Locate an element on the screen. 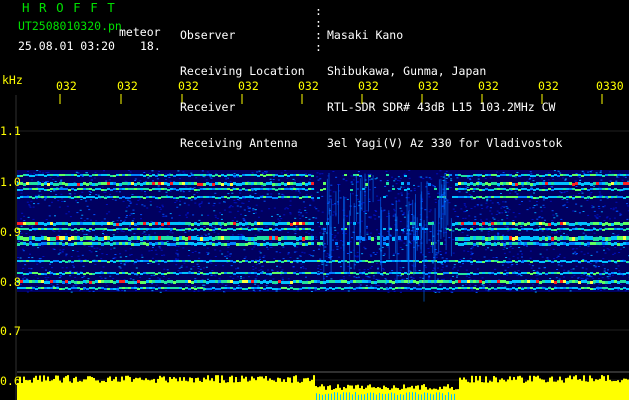  observer-value: Masaki Kano is located at coordinates (365, 35).